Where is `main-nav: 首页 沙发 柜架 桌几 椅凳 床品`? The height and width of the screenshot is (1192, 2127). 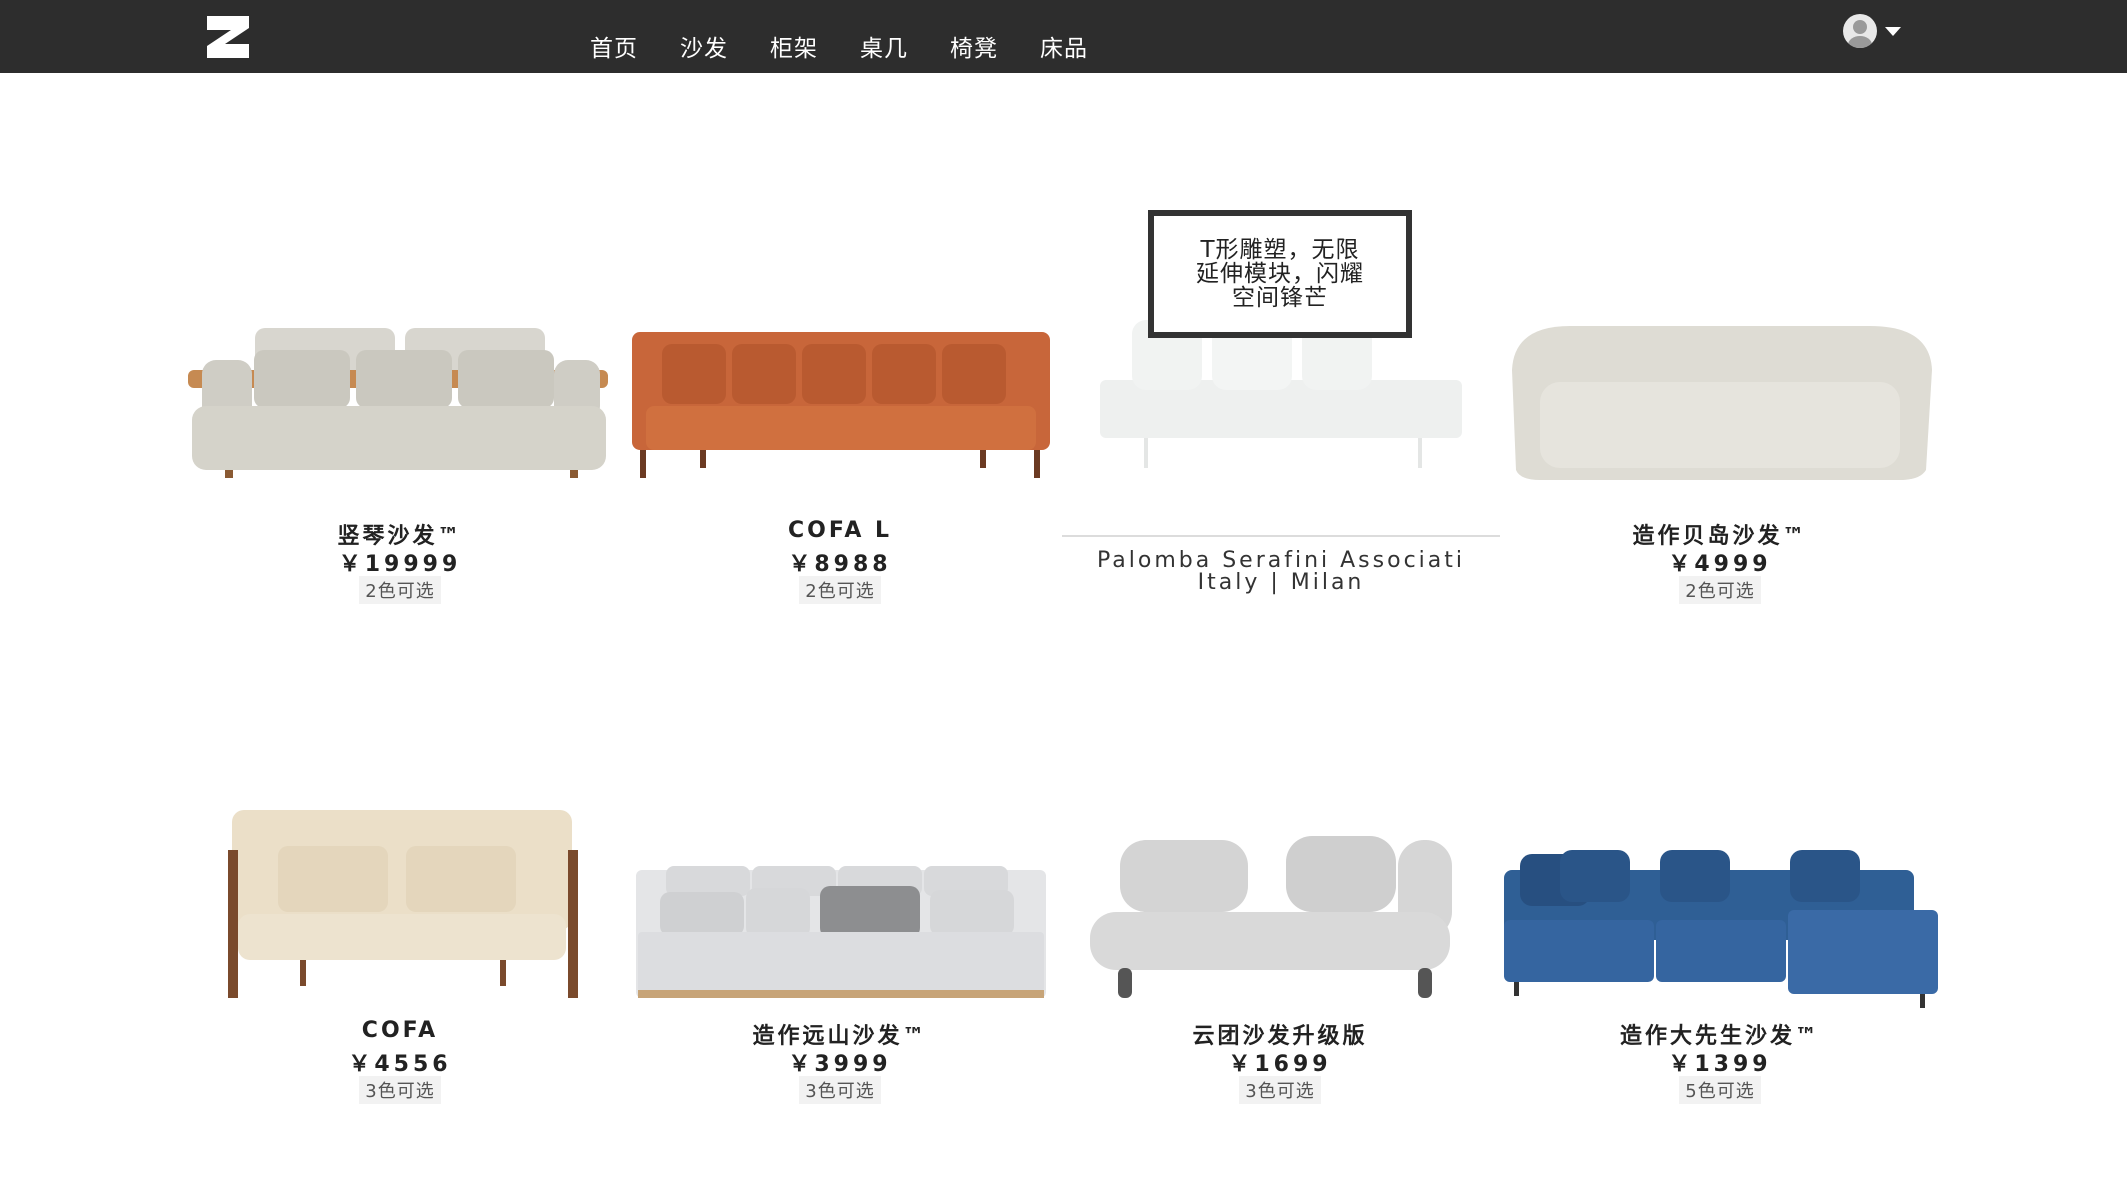
main-nav: 首页 沙发 柜架 桌几 椅凳 床品 is located at coordinates (860, 36).